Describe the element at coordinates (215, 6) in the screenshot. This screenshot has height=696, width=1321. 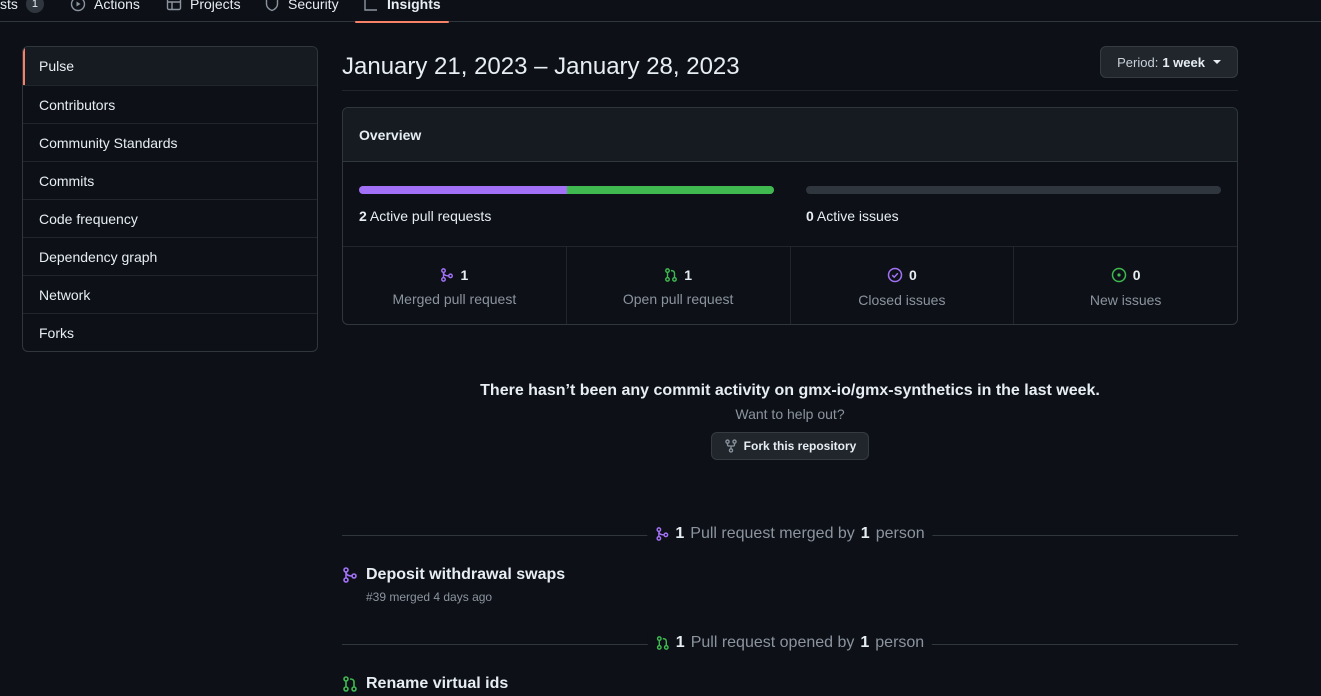
I see `tab-label: Projects` at that location.